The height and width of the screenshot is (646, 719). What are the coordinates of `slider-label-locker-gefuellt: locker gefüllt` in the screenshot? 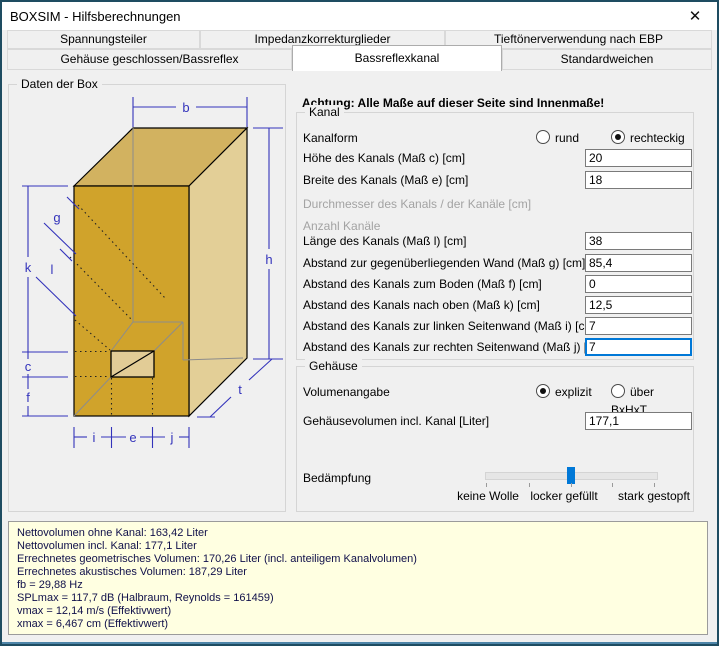 It's located at (564, 496).